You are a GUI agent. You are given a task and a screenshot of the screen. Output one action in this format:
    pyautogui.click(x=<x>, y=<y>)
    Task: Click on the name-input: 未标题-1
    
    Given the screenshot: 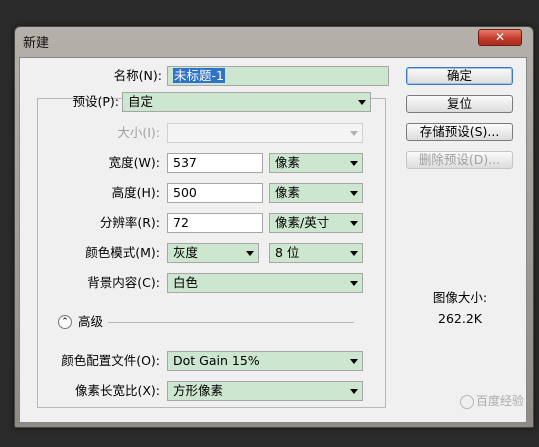 What is the action you would take?
    pyautogui.click(x=278, y=76)
    